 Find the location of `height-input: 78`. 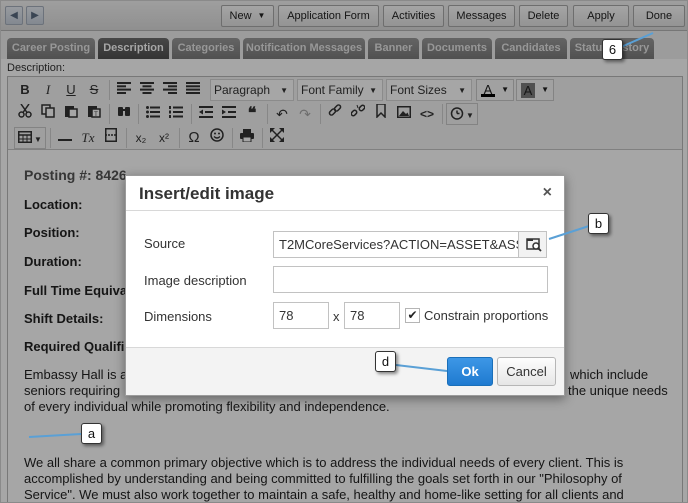

height-input: 78 is located at coordinates (372, 315).